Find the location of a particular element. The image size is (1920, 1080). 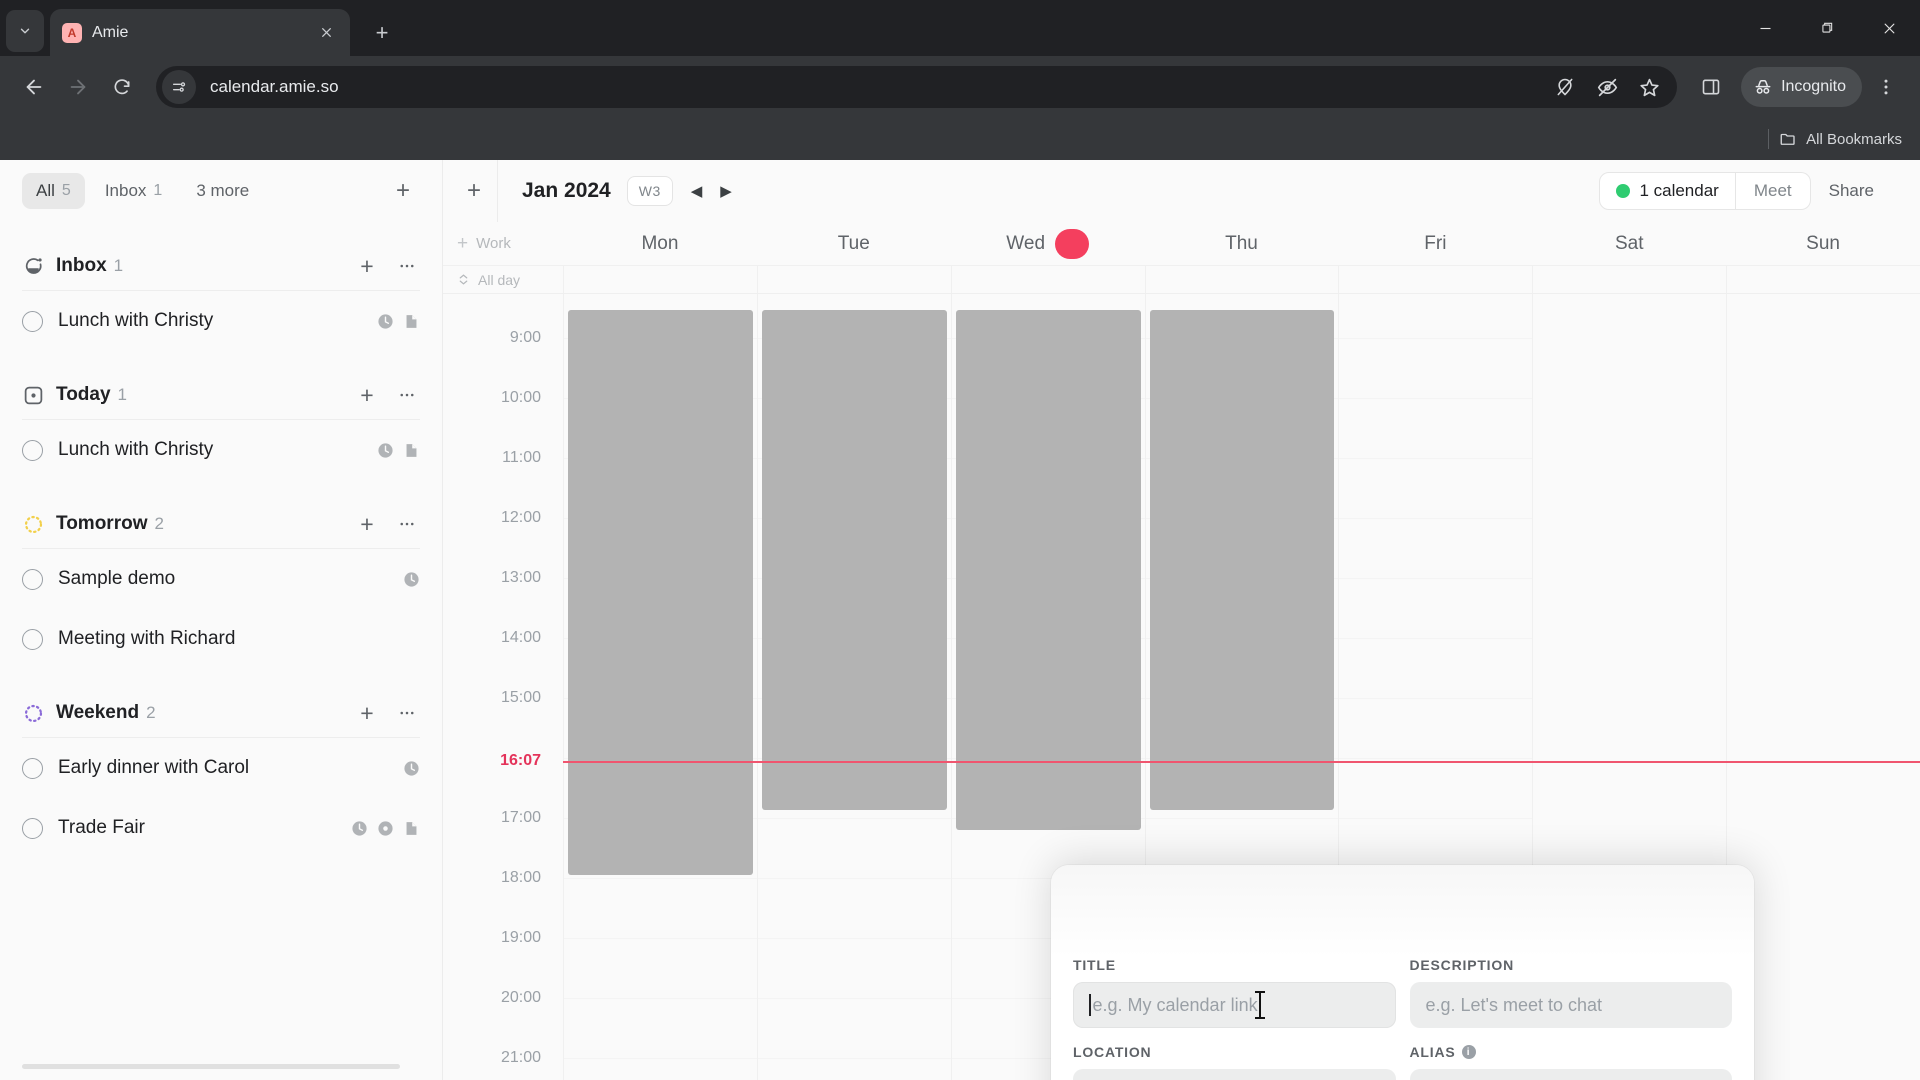

calendar-color-dot is located at coordinates (1623, 191).